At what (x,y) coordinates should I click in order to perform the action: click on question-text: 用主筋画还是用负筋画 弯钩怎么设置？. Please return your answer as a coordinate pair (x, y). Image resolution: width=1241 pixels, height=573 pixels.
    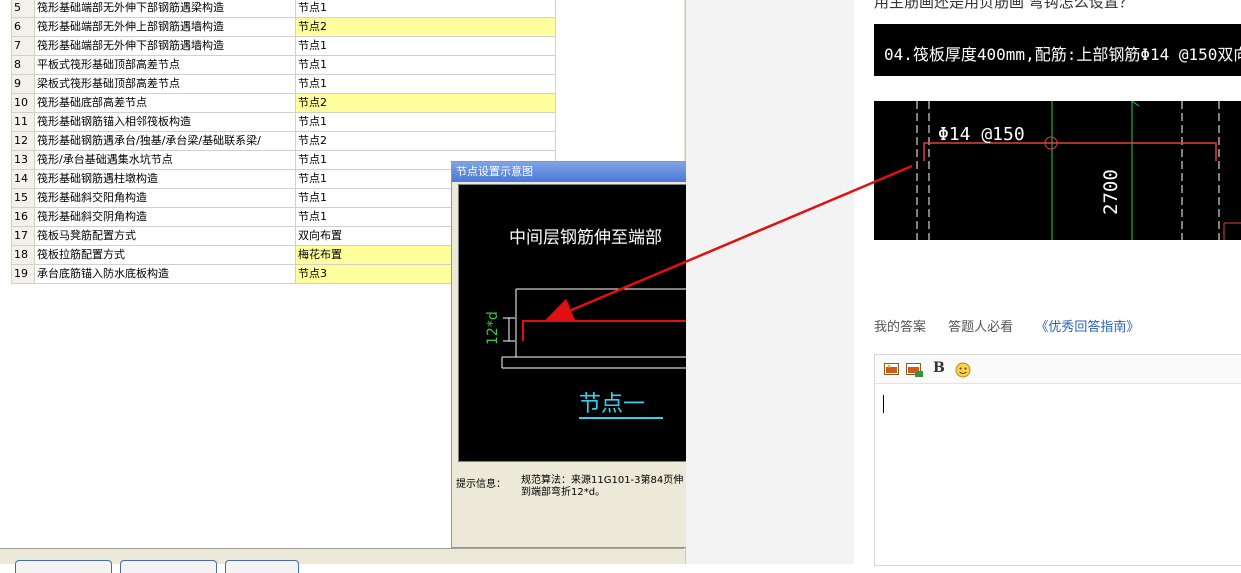
    Looking at the image, I should click on (1004, 5).